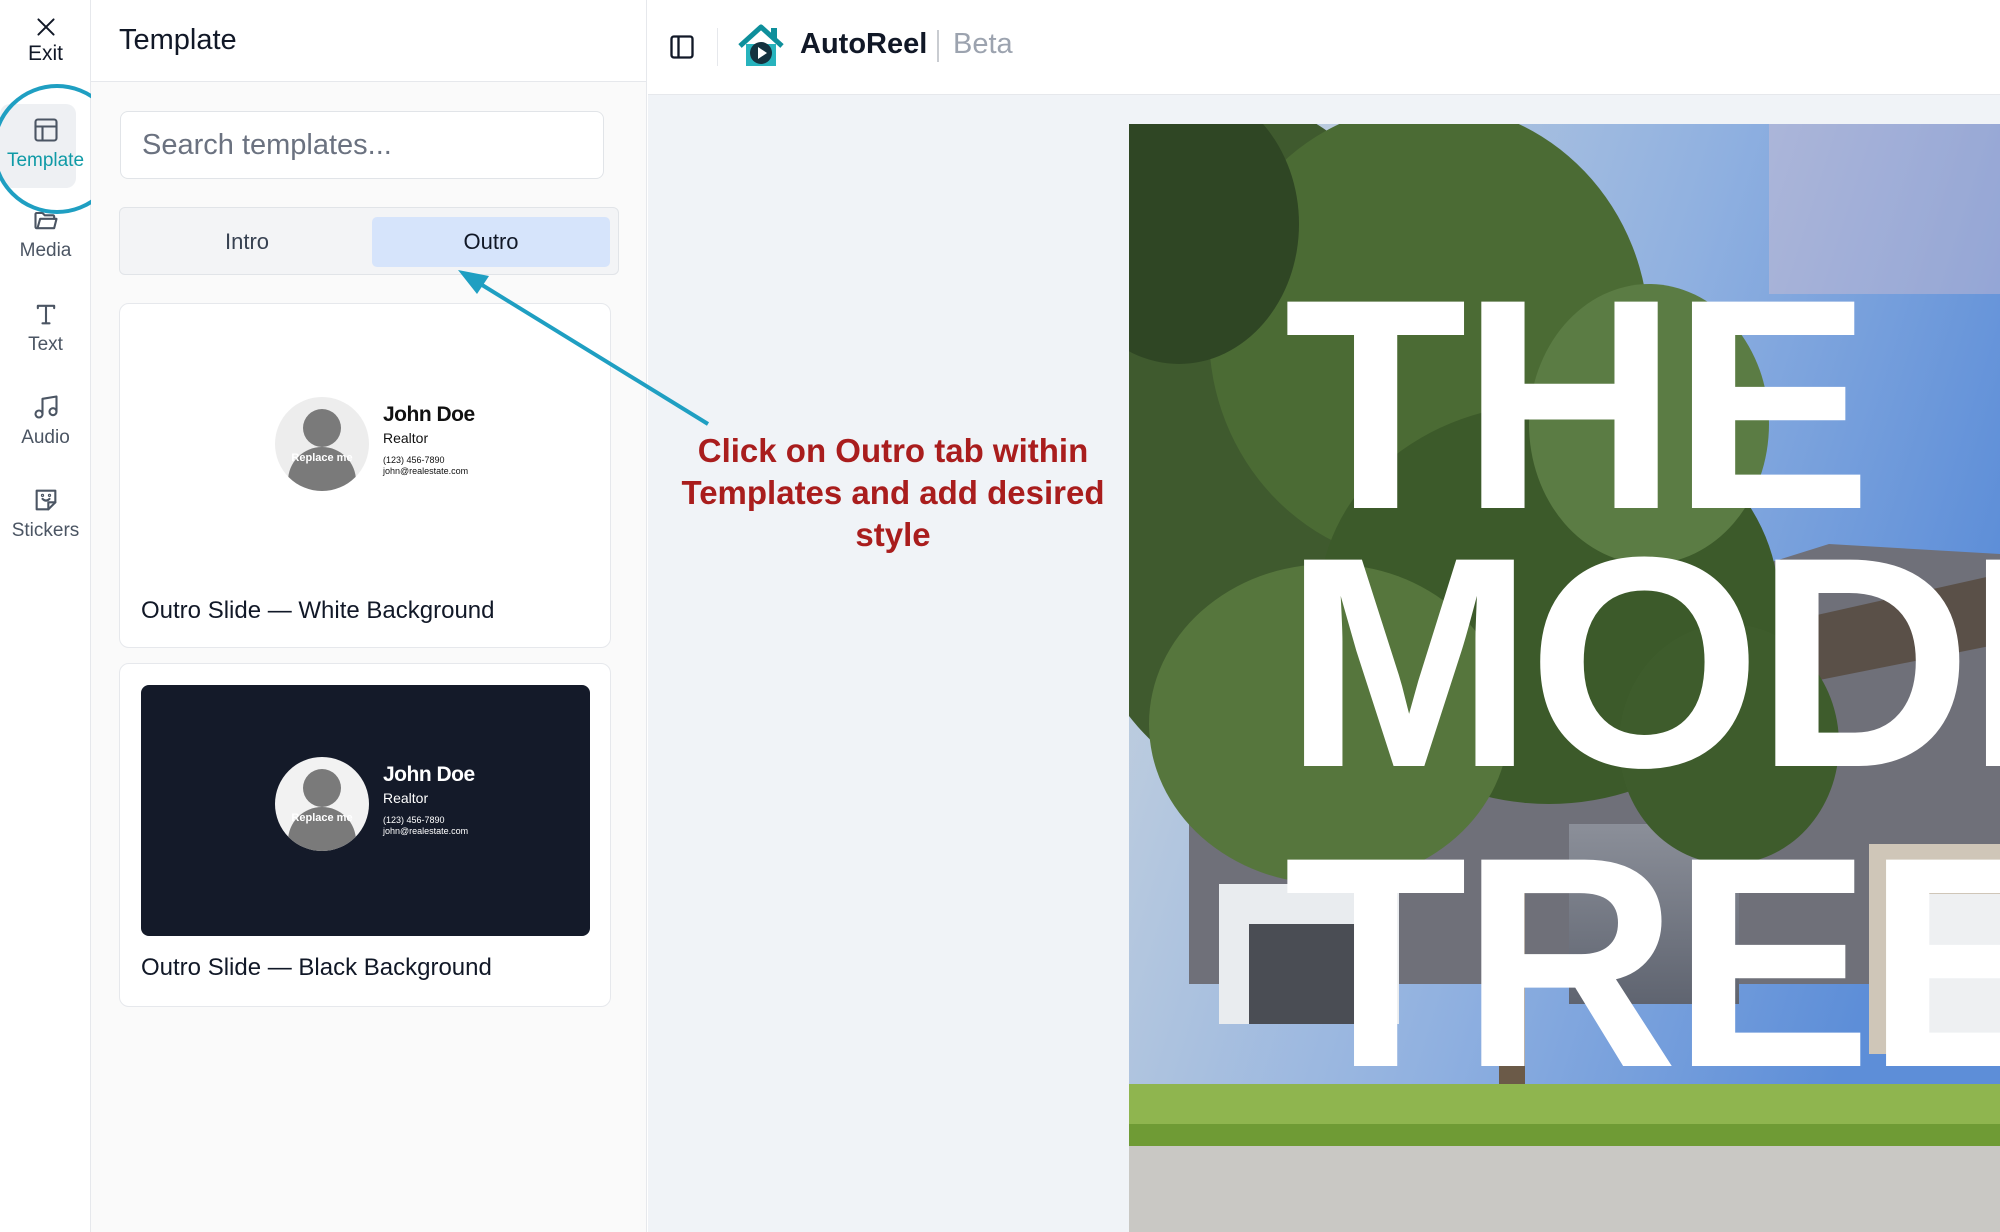 This screenshot has width=2000, height=1232. Describe the element at coordinates (938, 46) in the screenshot. I see `brand-separator` at that location.